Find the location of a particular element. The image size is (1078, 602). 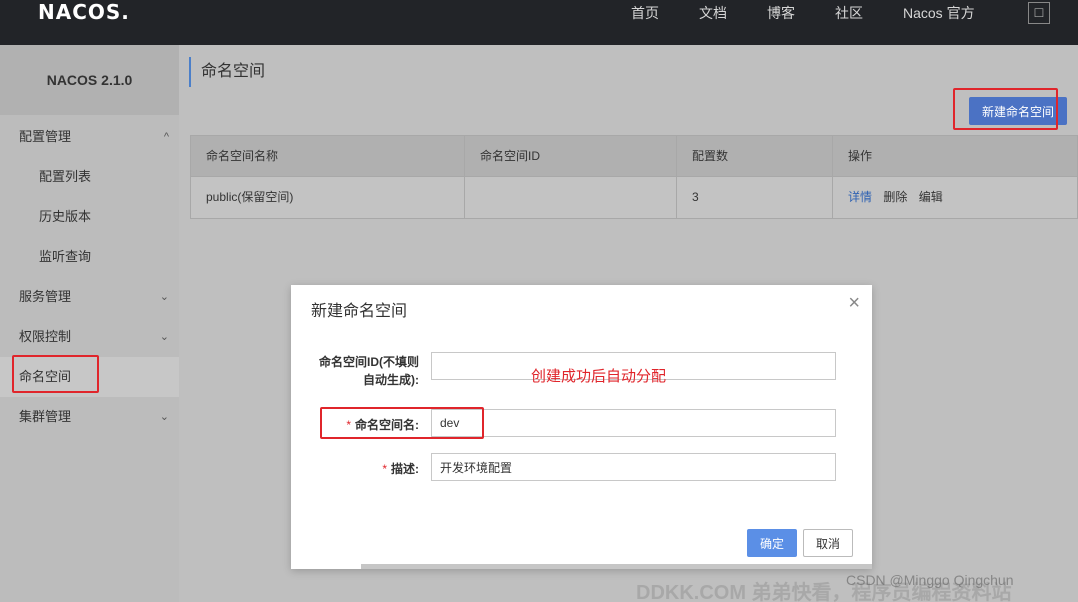

table-row: public(保留空间) 3 详情 删除 编辑 is located at coordinates (634, 198).